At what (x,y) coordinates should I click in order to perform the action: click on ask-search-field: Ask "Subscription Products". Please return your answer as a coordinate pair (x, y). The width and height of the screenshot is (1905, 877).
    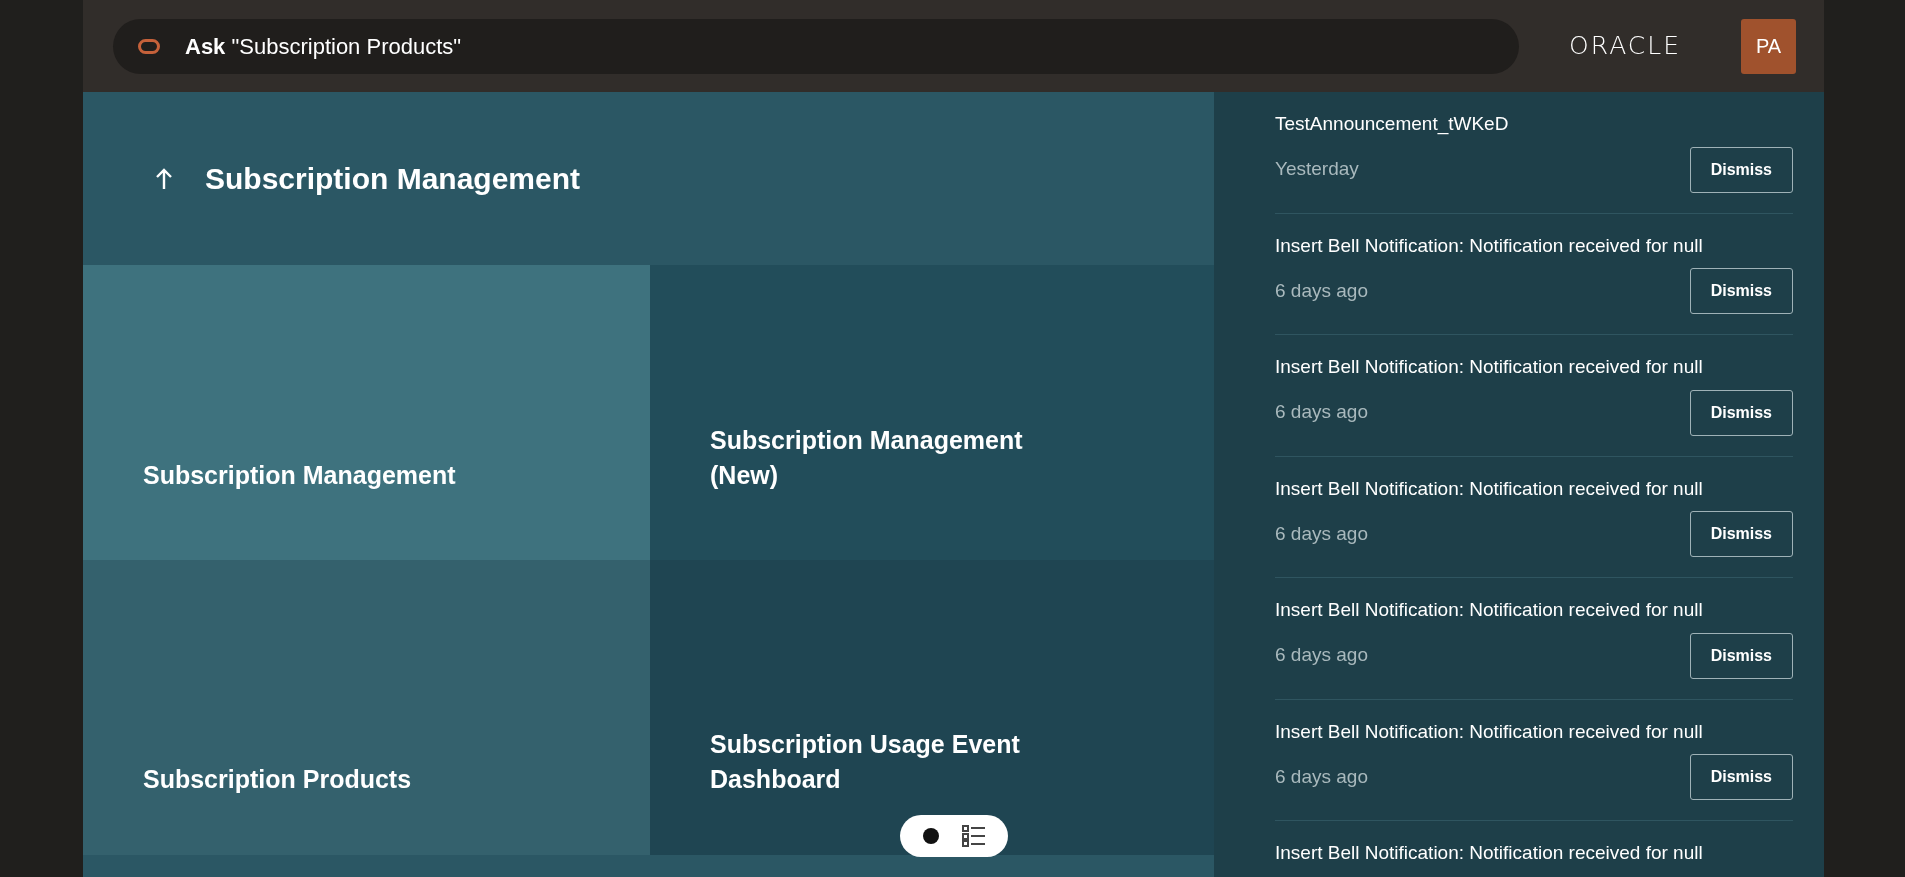
    Looking at the image, I should click on (816, 46).